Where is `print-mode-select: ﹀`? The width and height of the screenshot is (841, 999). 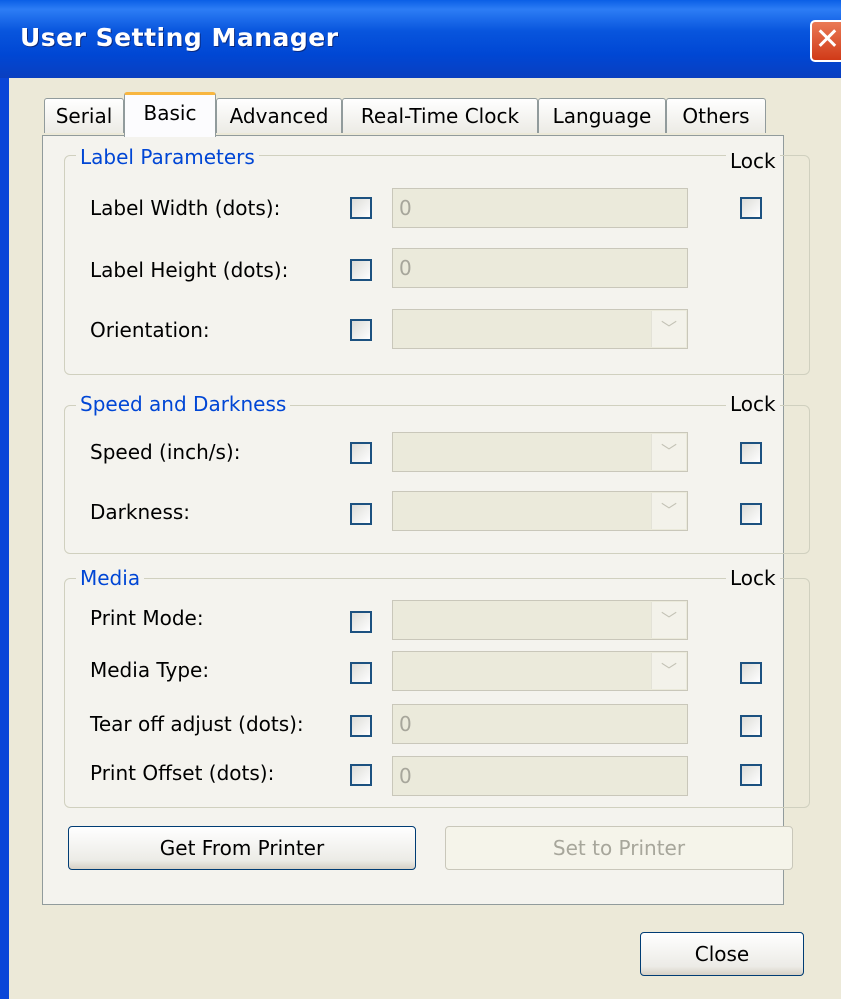 print-mode-select: ﹀ is located at coordinates (540, 620).